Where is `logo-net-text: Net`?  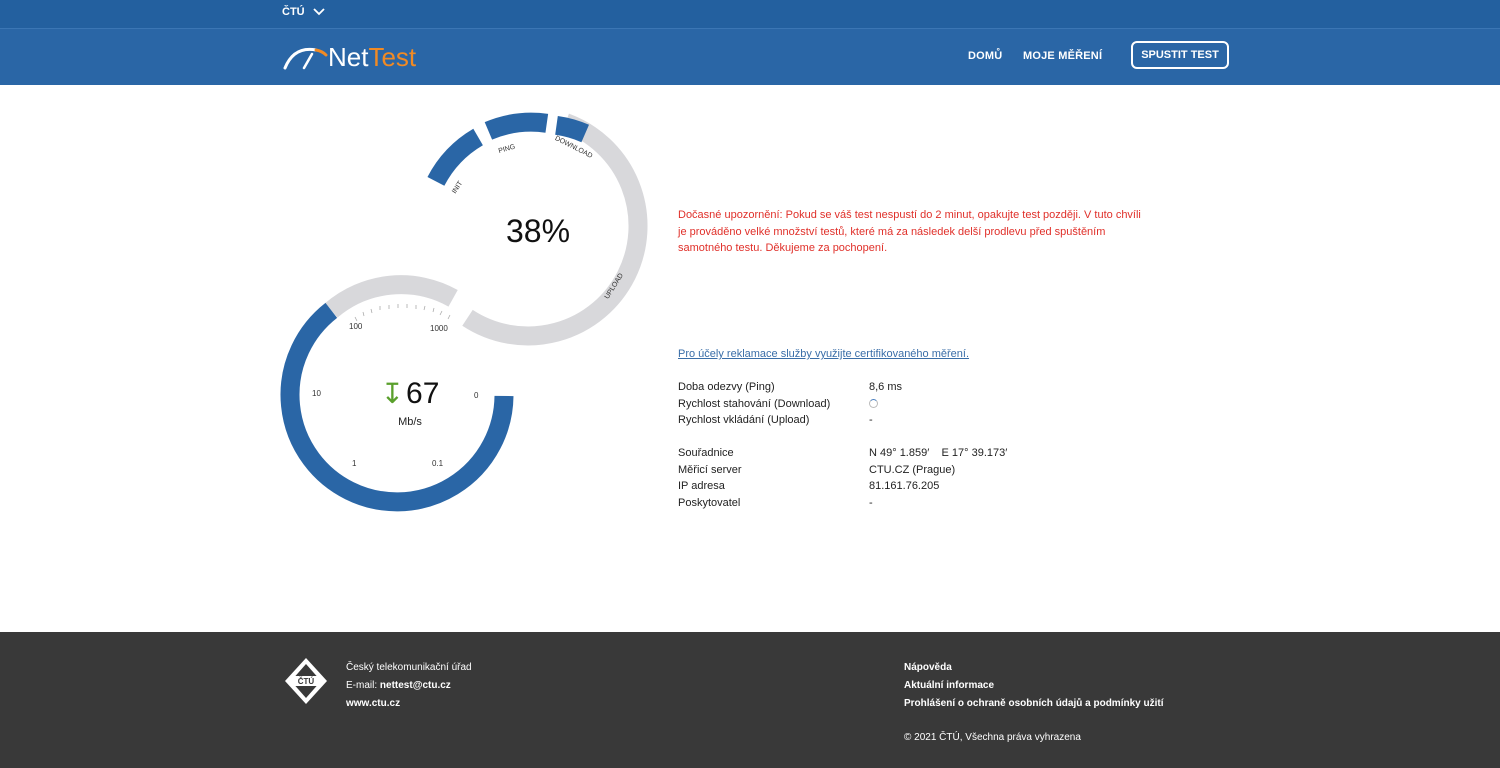 logo-net-text: Net is located at coordinates (348, 57).